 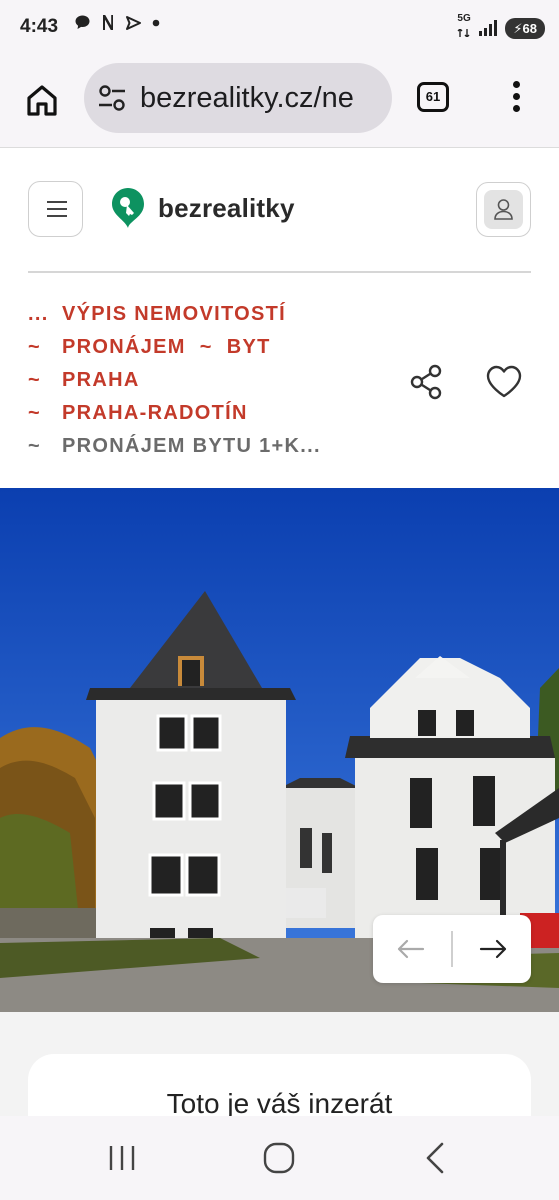 I want to click on breadcrumb-item-listing: ... VÝPIS NEMOVITOSTÍ, so click(x=208, y=314).